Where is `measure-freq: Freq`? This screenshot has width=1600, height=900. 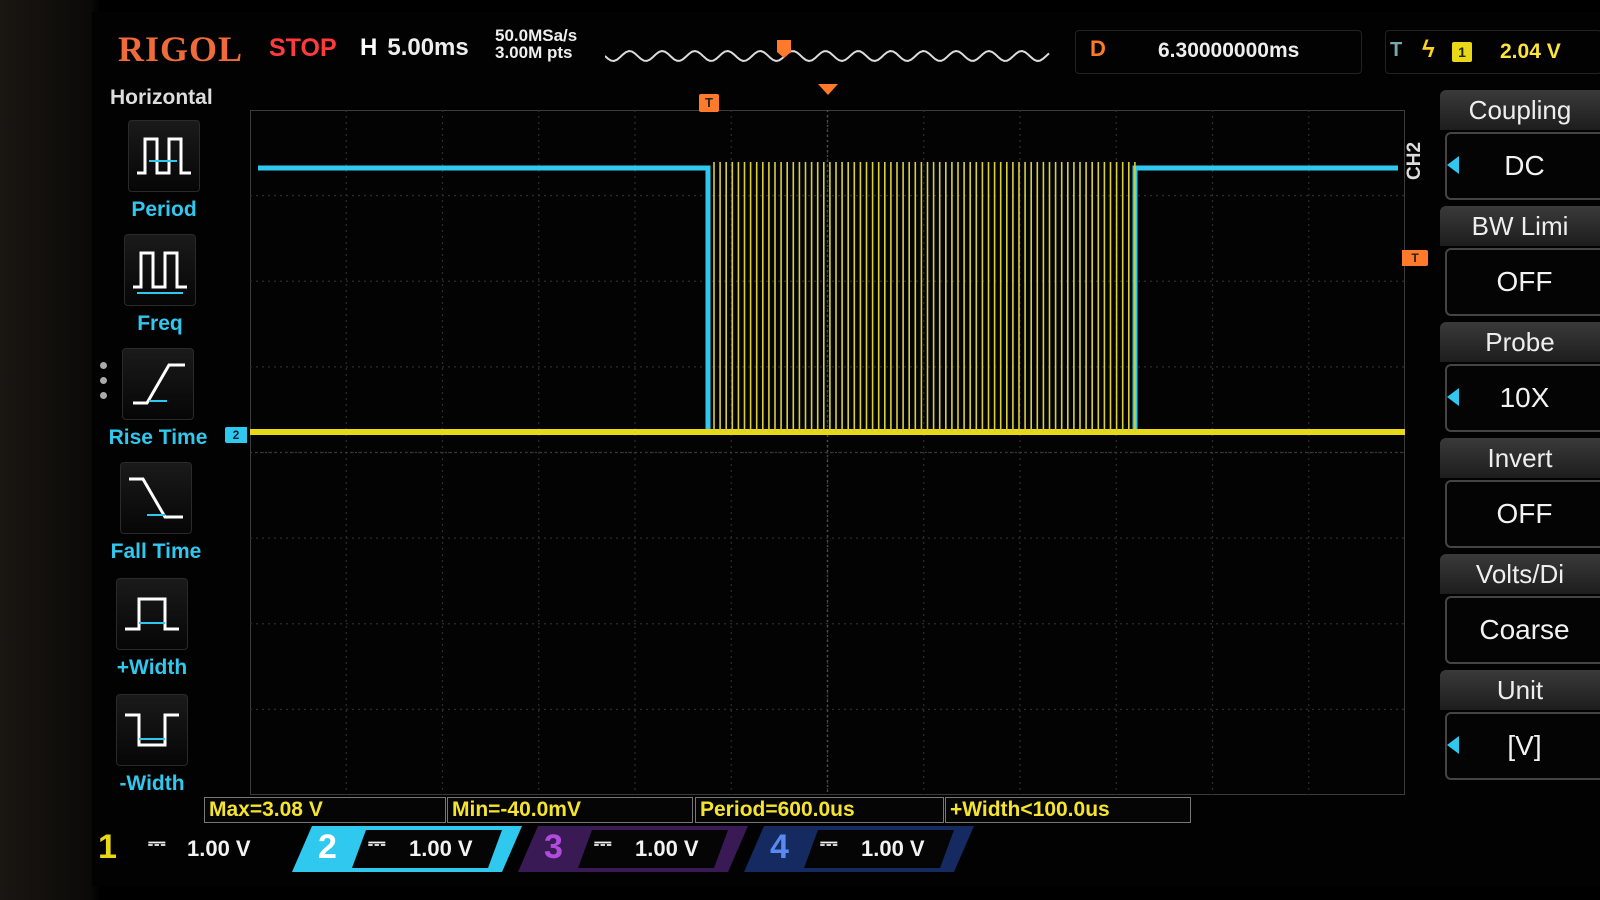
measure-freq: Freq is located at coordinates (160, 285).